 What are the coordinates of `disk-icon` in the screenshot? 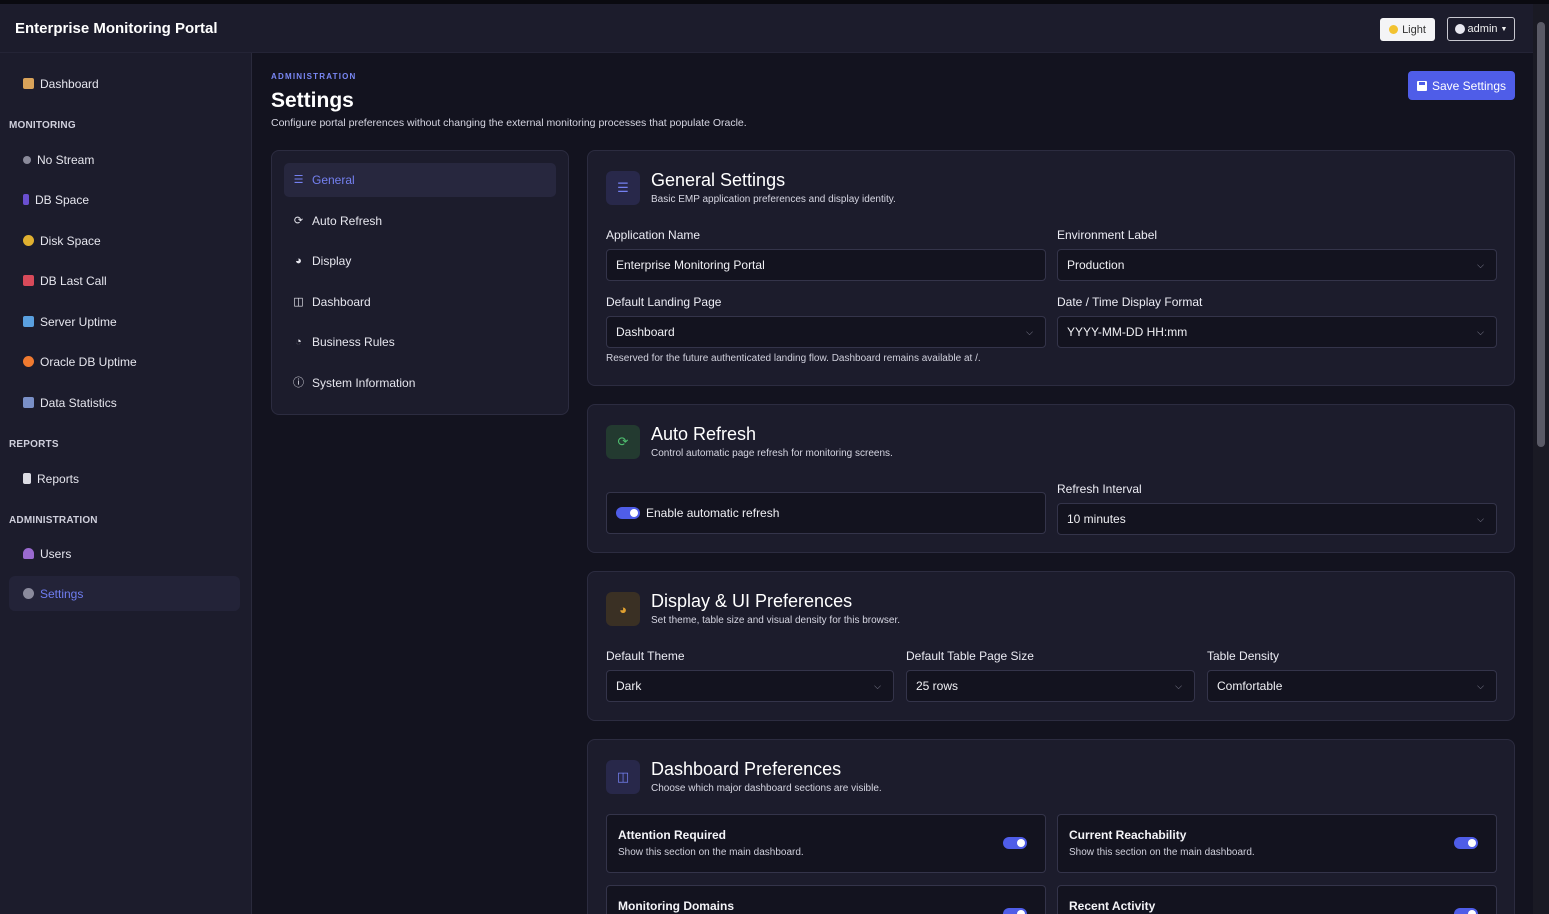 It's located at (28, 240).